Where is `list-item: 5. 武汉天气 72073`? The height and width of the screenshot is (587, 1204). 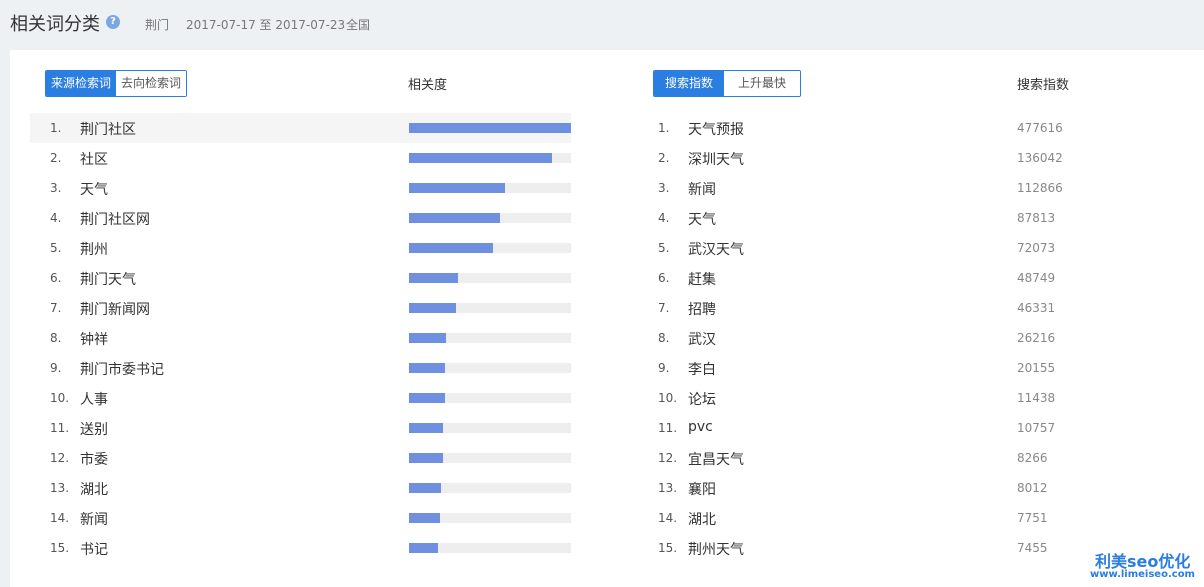
list-item: 5. 武汉天气 72073 is located at coordinates (918, 248).